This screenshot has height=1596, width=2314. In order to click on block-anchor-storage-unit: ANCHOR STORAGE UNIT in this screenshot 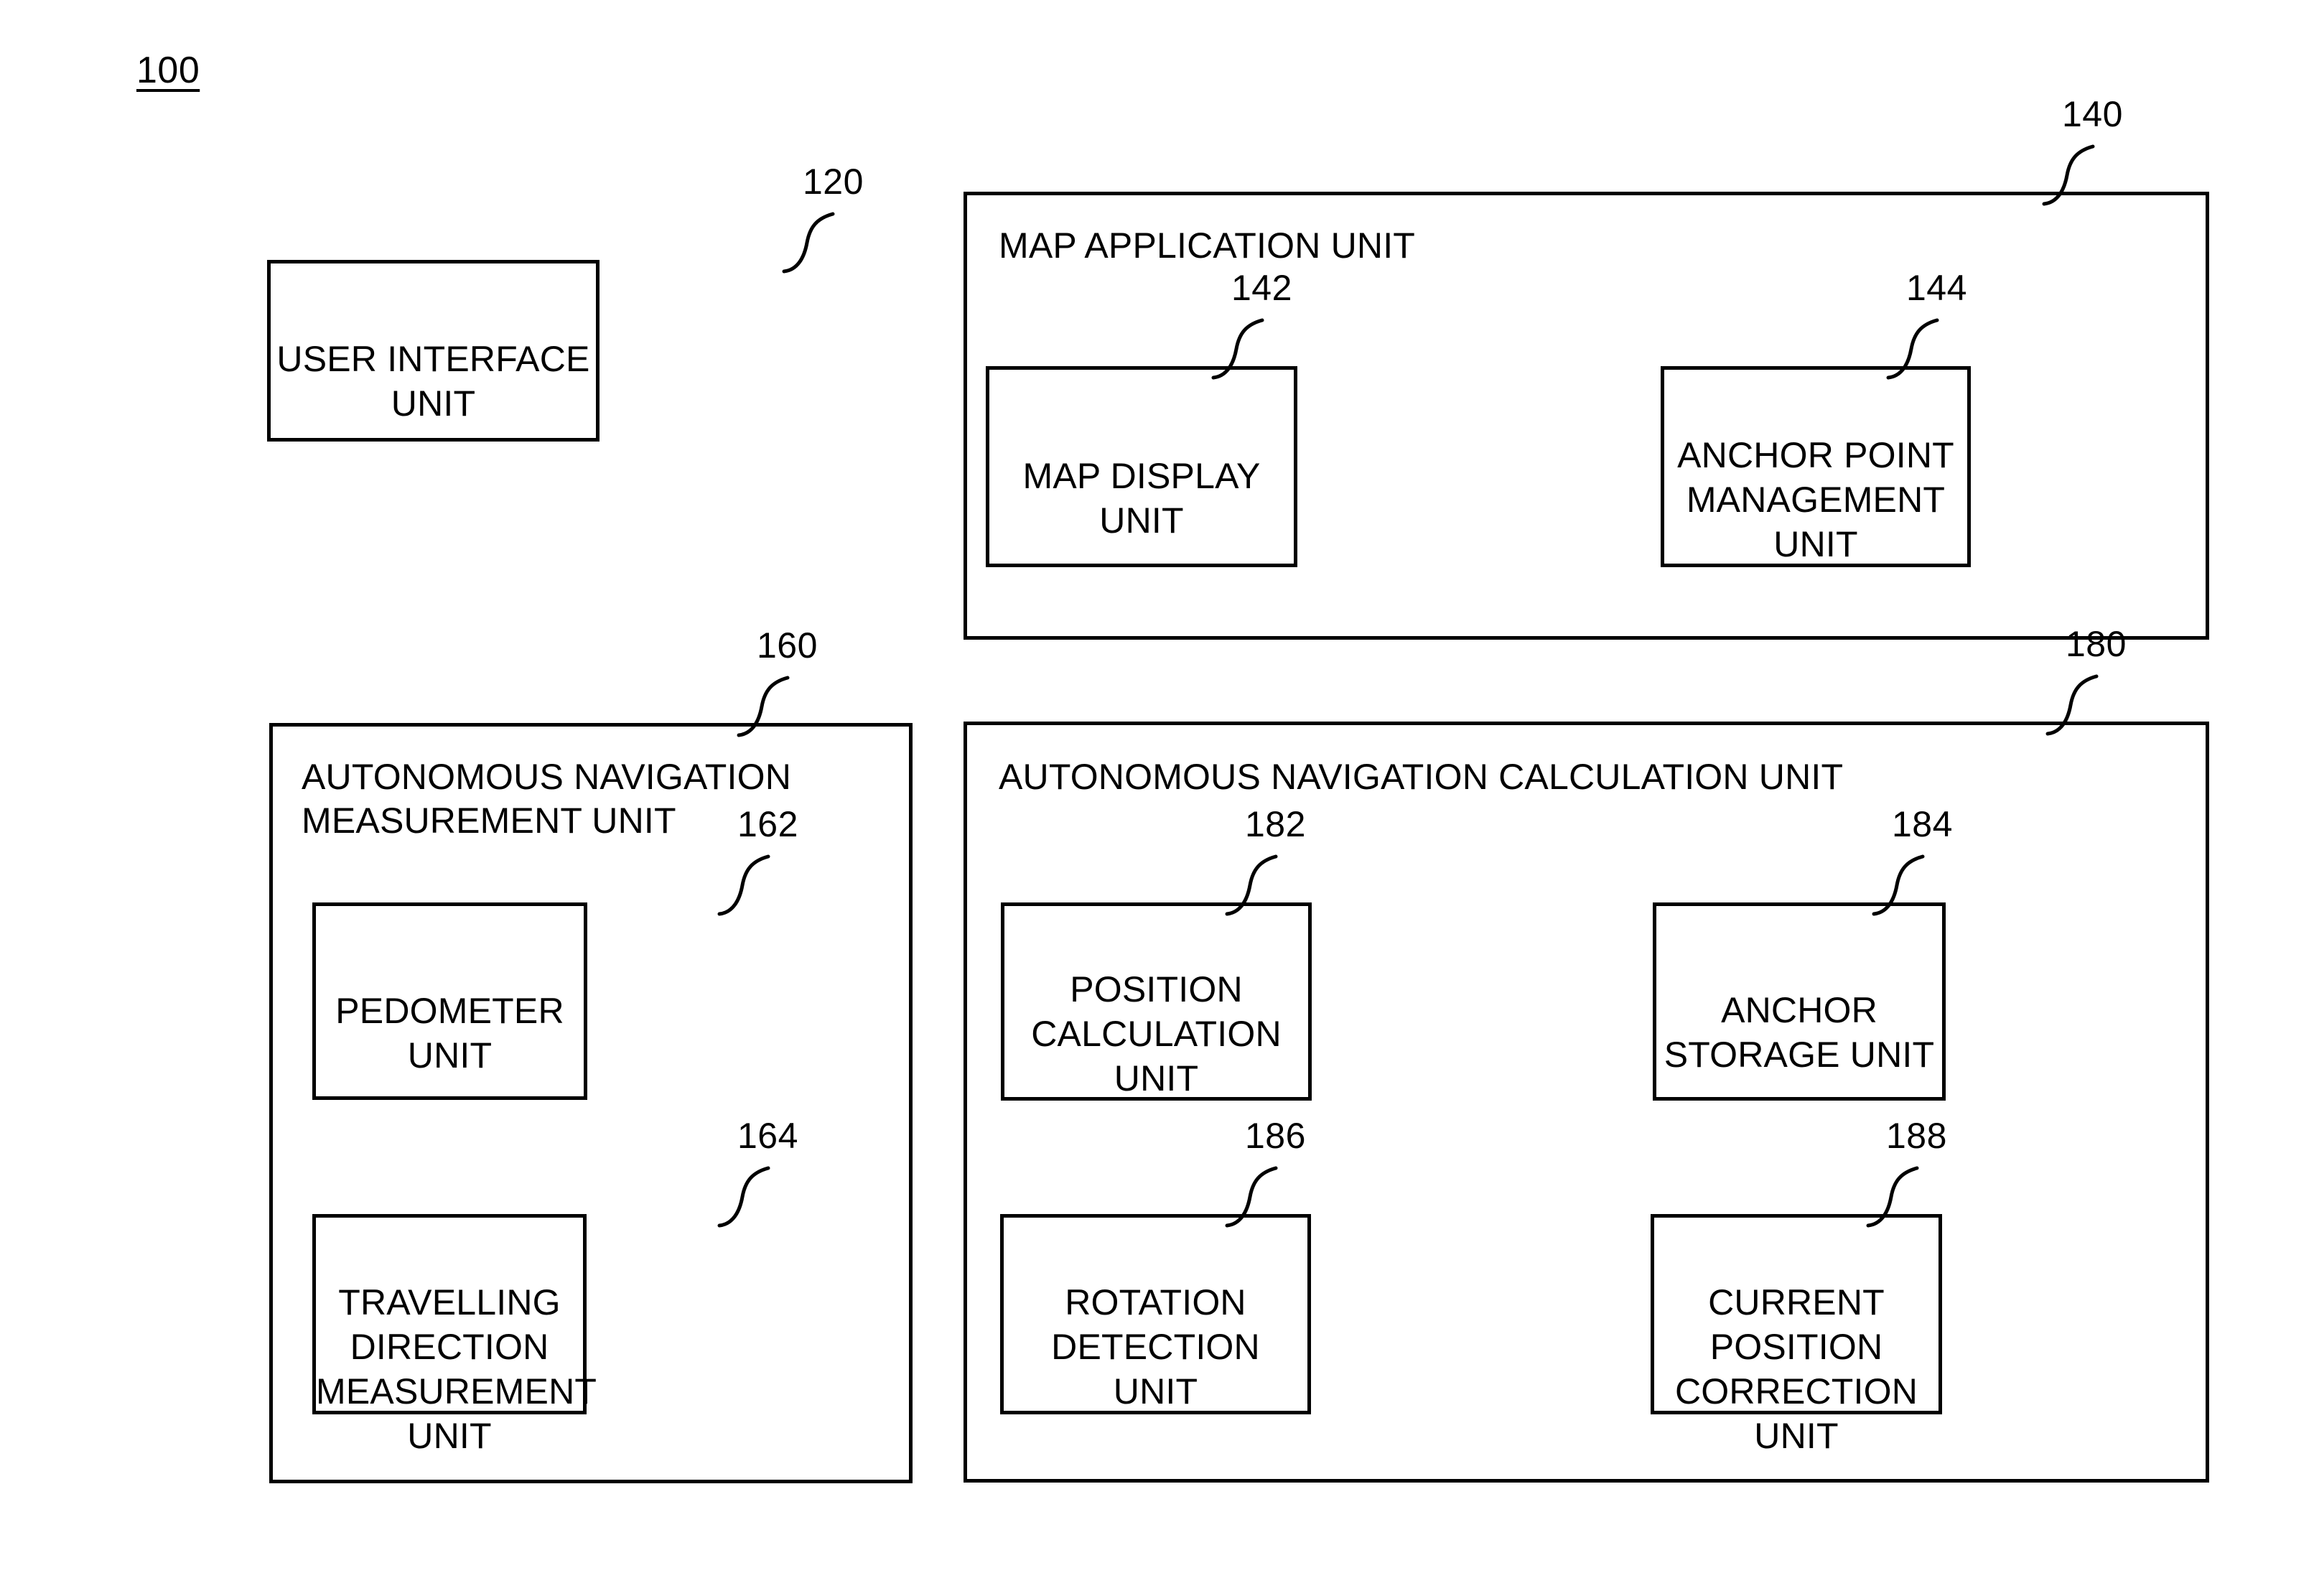, I will do `click(1799, 1001)`.